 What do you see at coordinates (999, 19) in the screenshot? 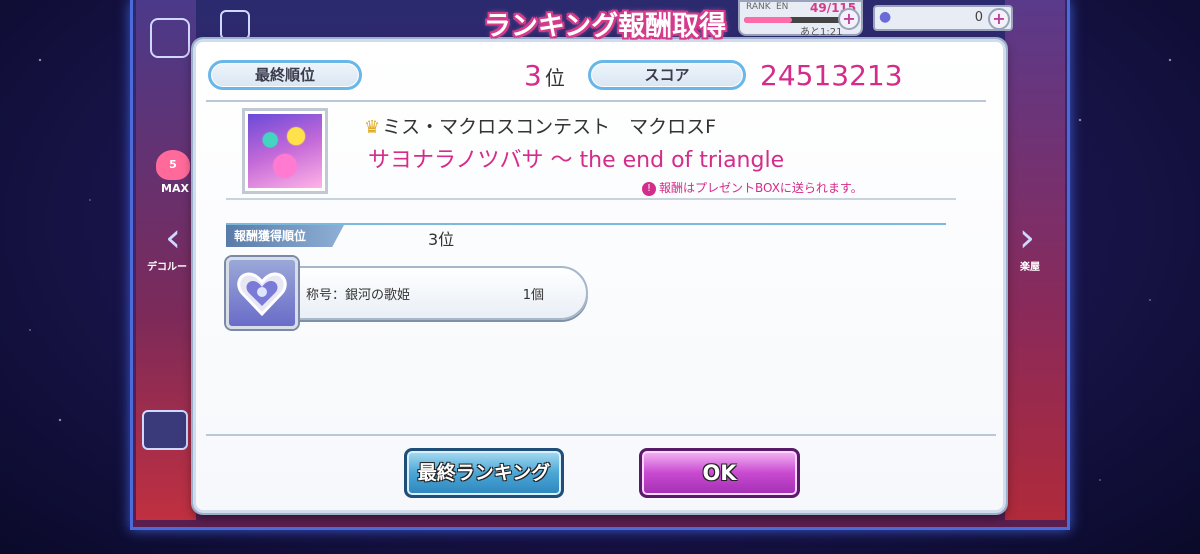
I see `gem-add-button: +` at bounding box center [999, 19].